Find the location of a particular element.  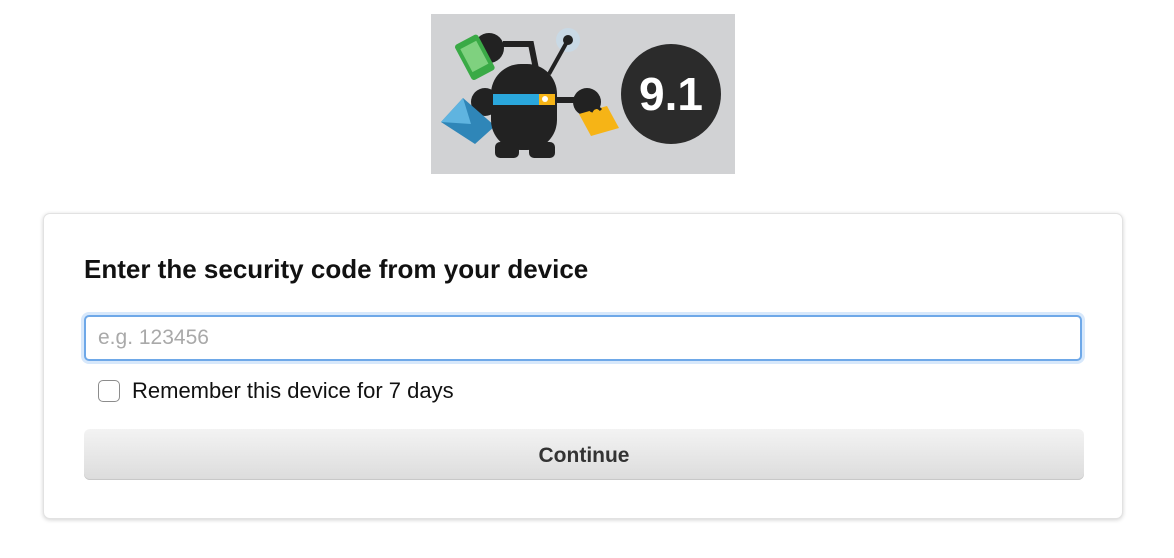

security-code-input is located at coordinates (583, 338).